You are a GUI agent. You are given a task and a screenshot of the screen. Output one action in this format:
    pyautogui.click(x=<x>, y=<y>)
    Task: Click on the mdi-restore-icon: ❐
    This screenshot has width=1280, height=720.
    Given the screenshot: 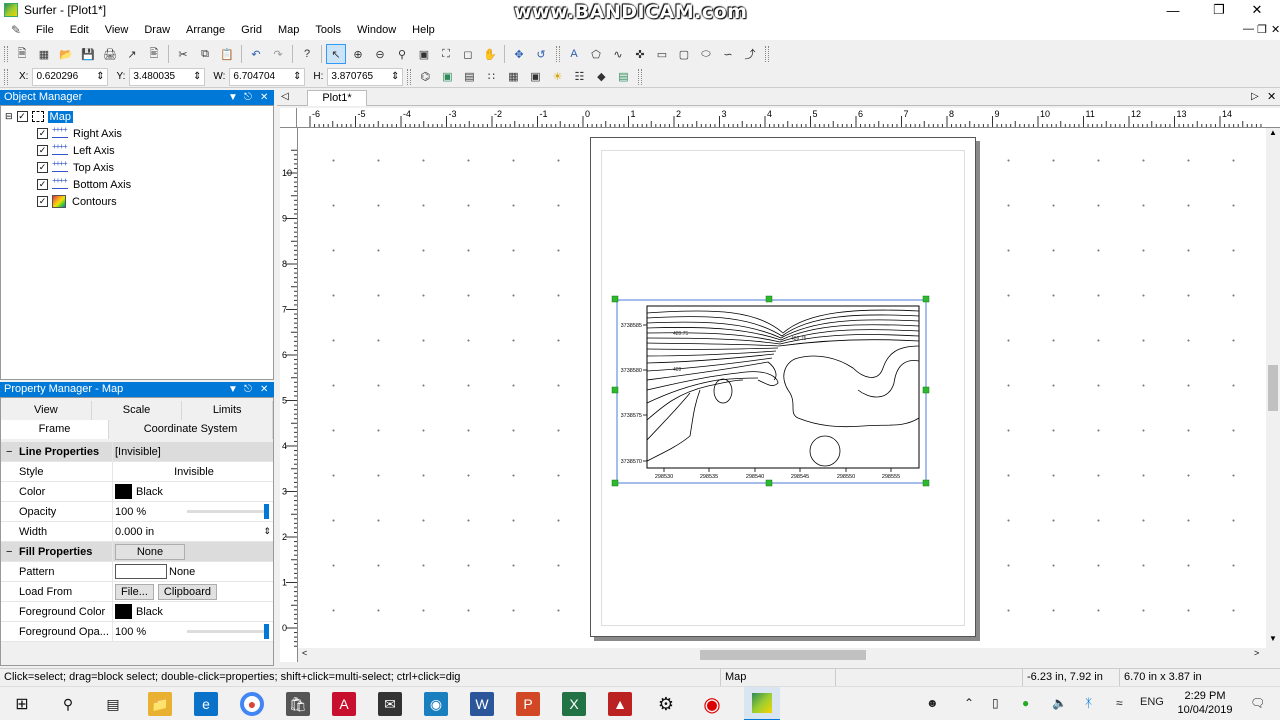 What is the action you would take?
    pyautogui.click(x=1262, y=29)
    